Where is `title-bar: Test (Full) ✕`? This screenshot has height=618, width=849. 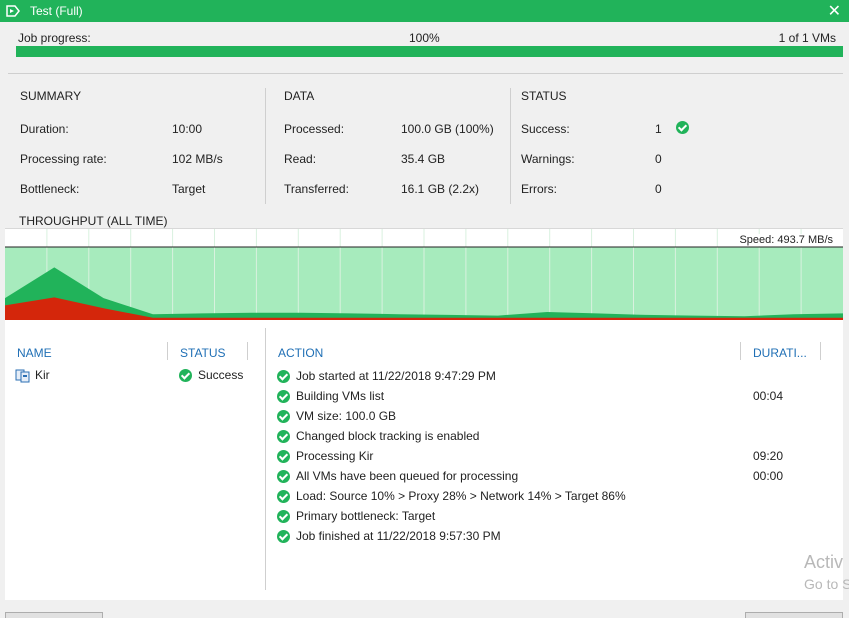 title-bar: Test (Full) ✕ is located at coordinates (424, 11).